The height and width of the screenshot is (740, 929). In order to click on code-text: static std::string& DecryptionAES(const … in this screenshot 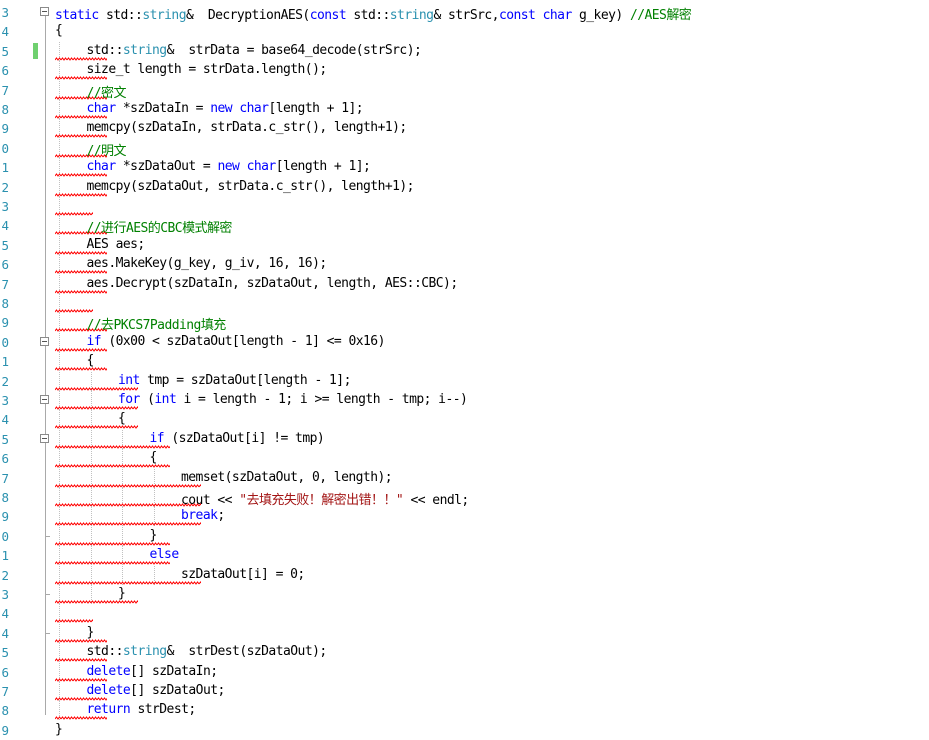, I will do `click(373, 13)`.